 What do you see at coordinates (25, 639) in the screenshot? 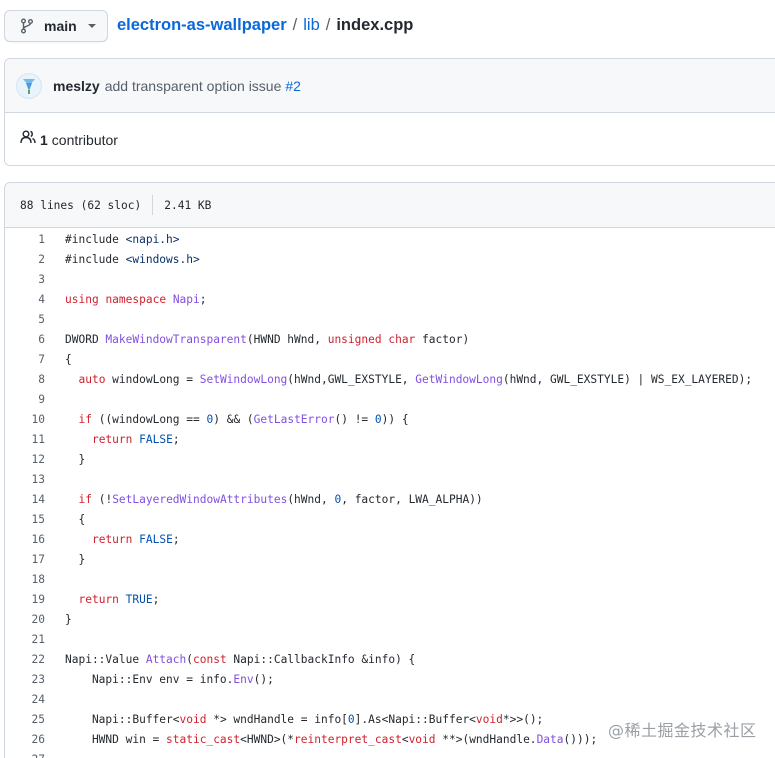
I see `line-number: 21` at bounding box center [25, 639].